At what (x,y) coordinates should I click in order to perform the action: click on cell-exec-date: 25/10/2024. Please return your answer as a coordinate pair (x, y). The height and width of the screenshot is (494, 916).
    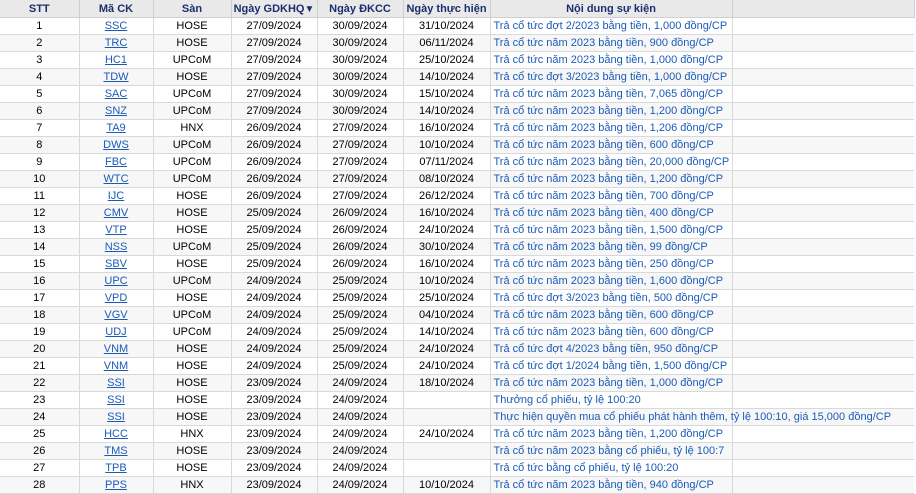
    Looking at the image, I should click on (447, 298).